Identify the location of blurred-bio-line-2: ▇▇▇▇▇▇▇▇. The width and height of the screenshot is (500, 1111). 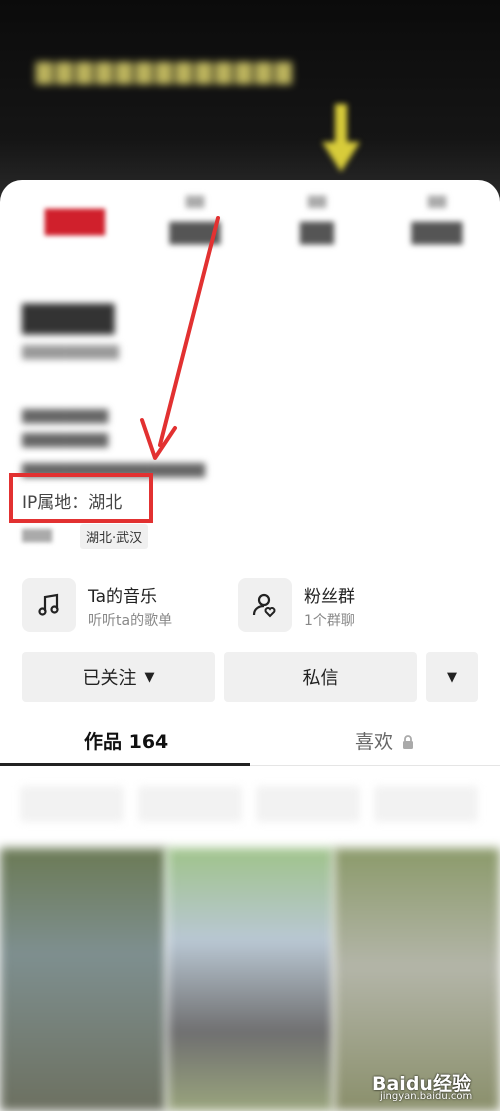
(65, 440).